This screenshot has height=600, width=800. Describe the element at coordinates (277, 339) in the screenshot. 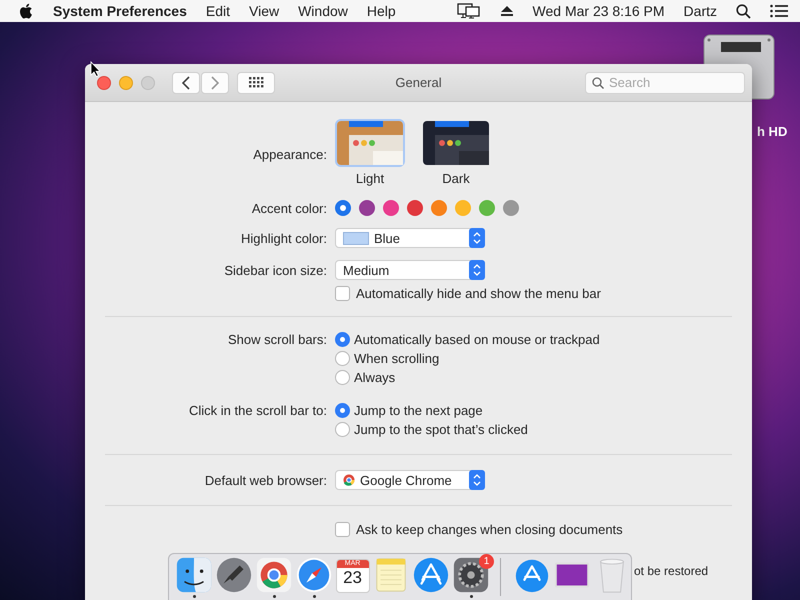

I see `setting-label: Show scroll bars:` at that location.